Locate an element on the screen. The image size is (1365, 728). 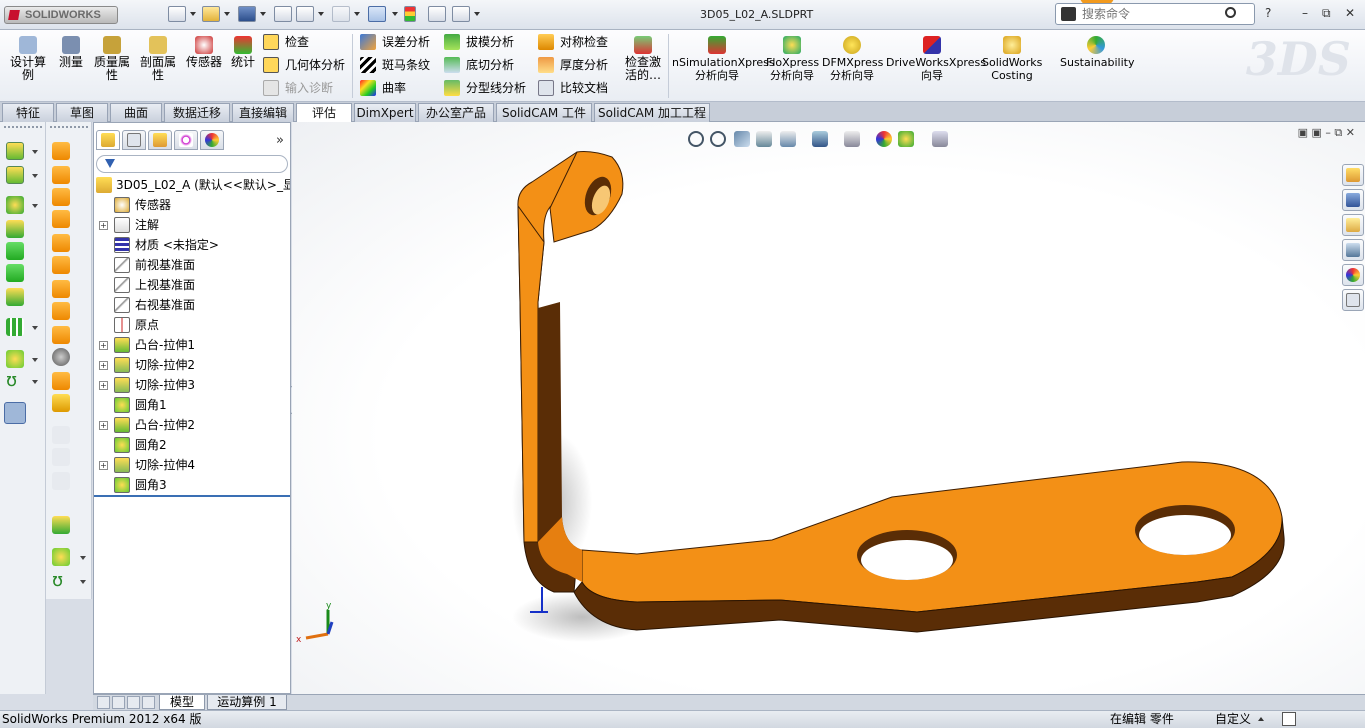
tree-item: + 切除-拉伸4 is located at coordinates (192, 465).